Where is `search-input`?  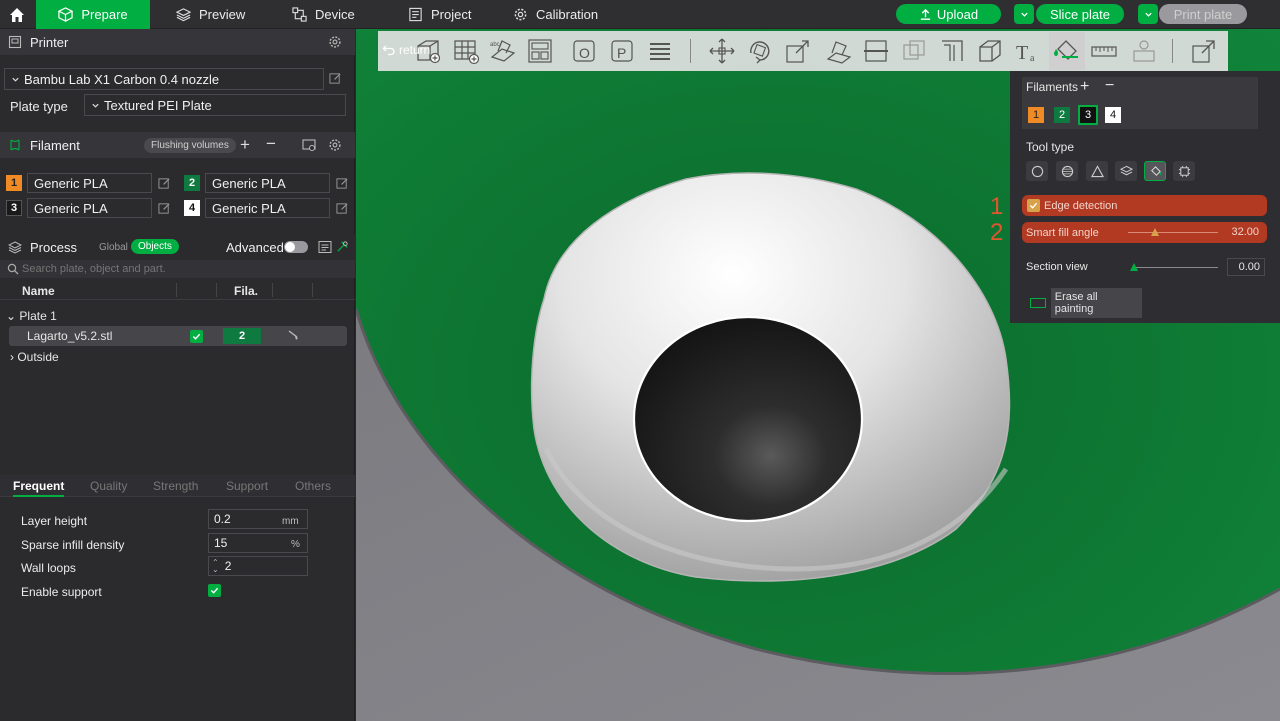
search-input is located at coordinates (182, 269).